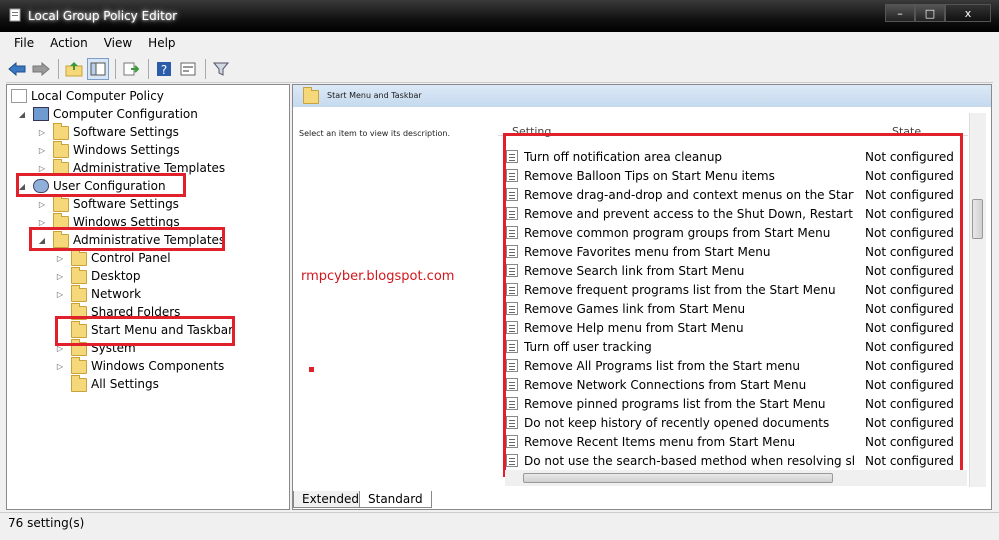 The height and width of the screenshot is (540, 999). What do you see at coordinates (499, 69) in the screenshot?
I see `toolbar: ?` at bounding box center [499, 69].